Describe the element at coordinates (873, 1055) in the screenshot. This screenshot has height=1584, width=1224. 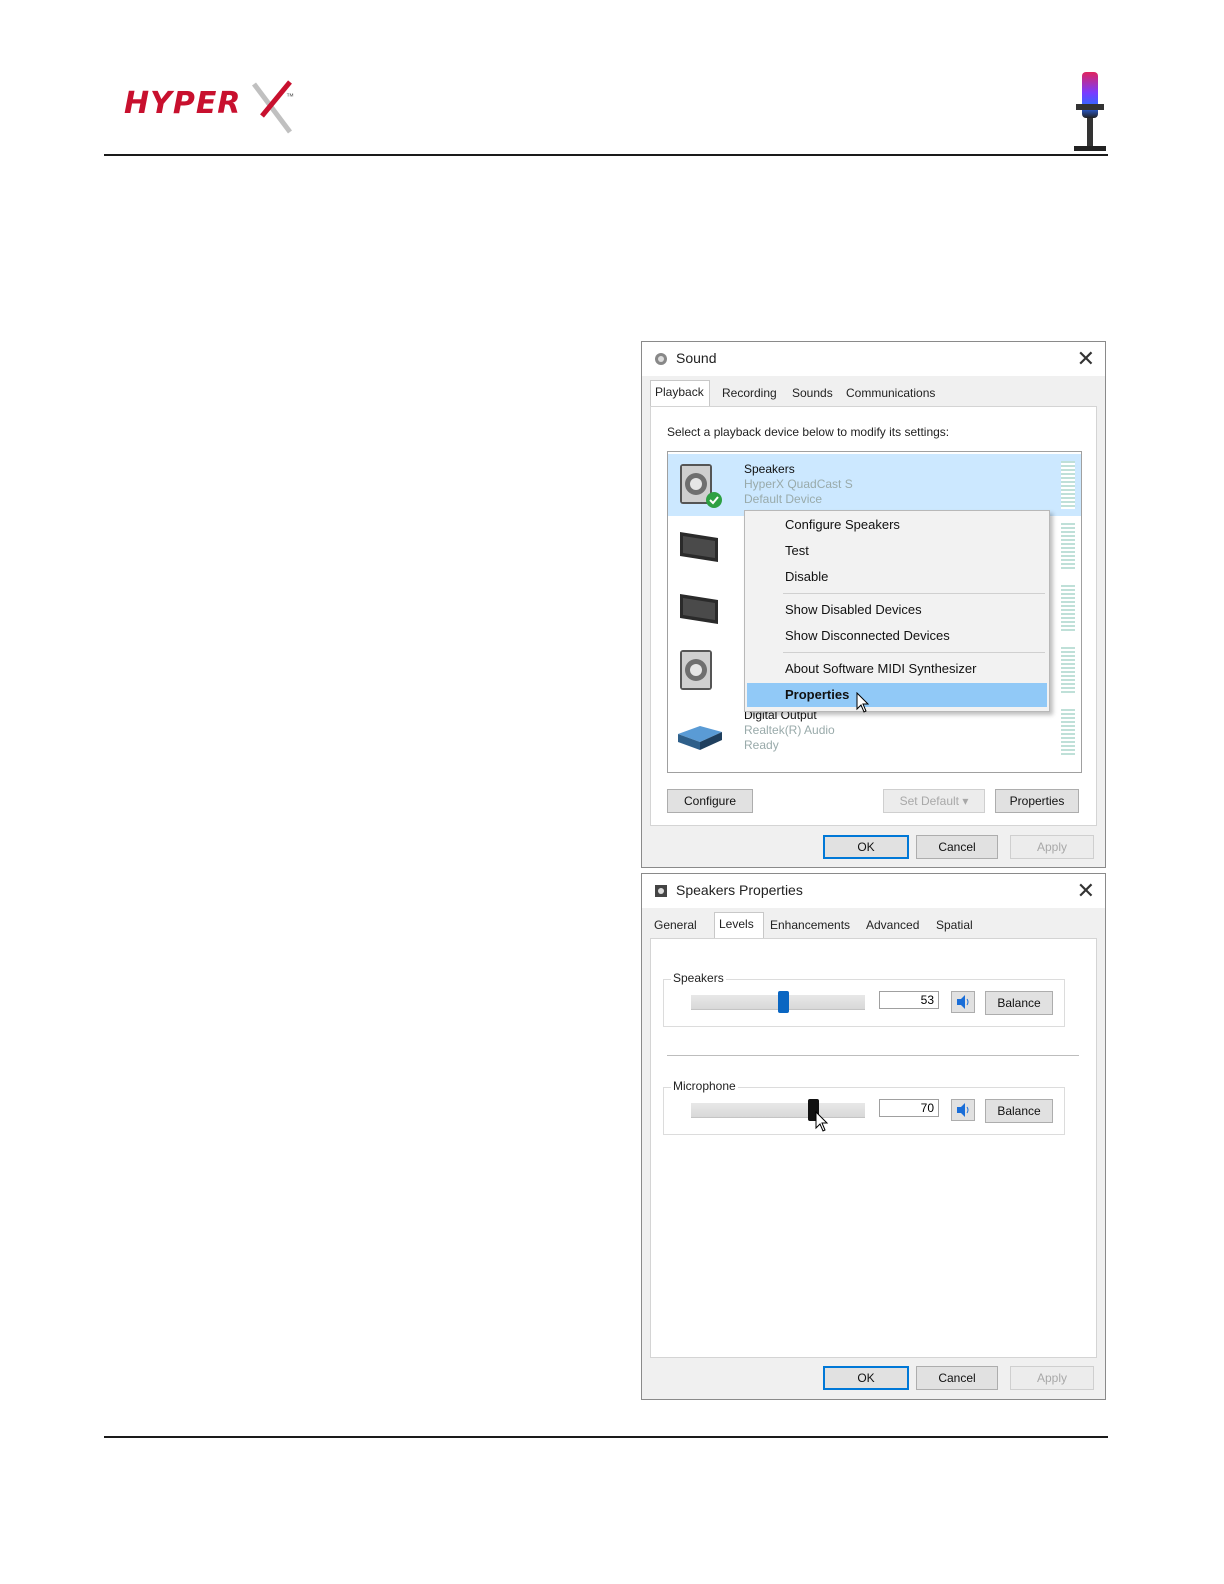
I see `levels-divider` at that location.